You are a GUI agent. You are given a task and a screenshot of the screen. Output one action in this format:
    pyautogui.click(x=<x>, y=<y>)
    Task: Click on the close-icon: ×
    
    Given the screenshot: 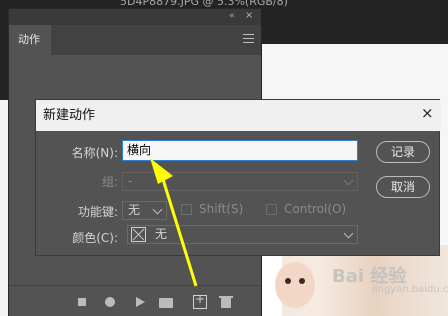 What is the action you would take?
    pyautogui.click(x=428, y=113)
    